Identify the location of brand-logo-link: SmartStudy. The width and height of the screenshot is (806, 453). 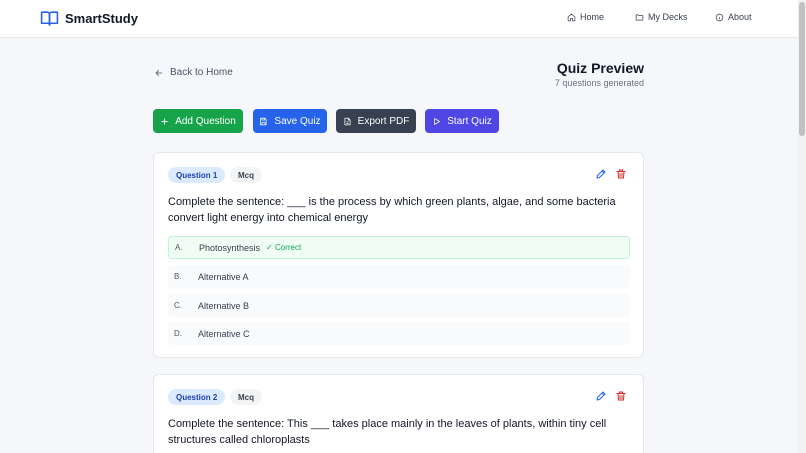
(89, 18).